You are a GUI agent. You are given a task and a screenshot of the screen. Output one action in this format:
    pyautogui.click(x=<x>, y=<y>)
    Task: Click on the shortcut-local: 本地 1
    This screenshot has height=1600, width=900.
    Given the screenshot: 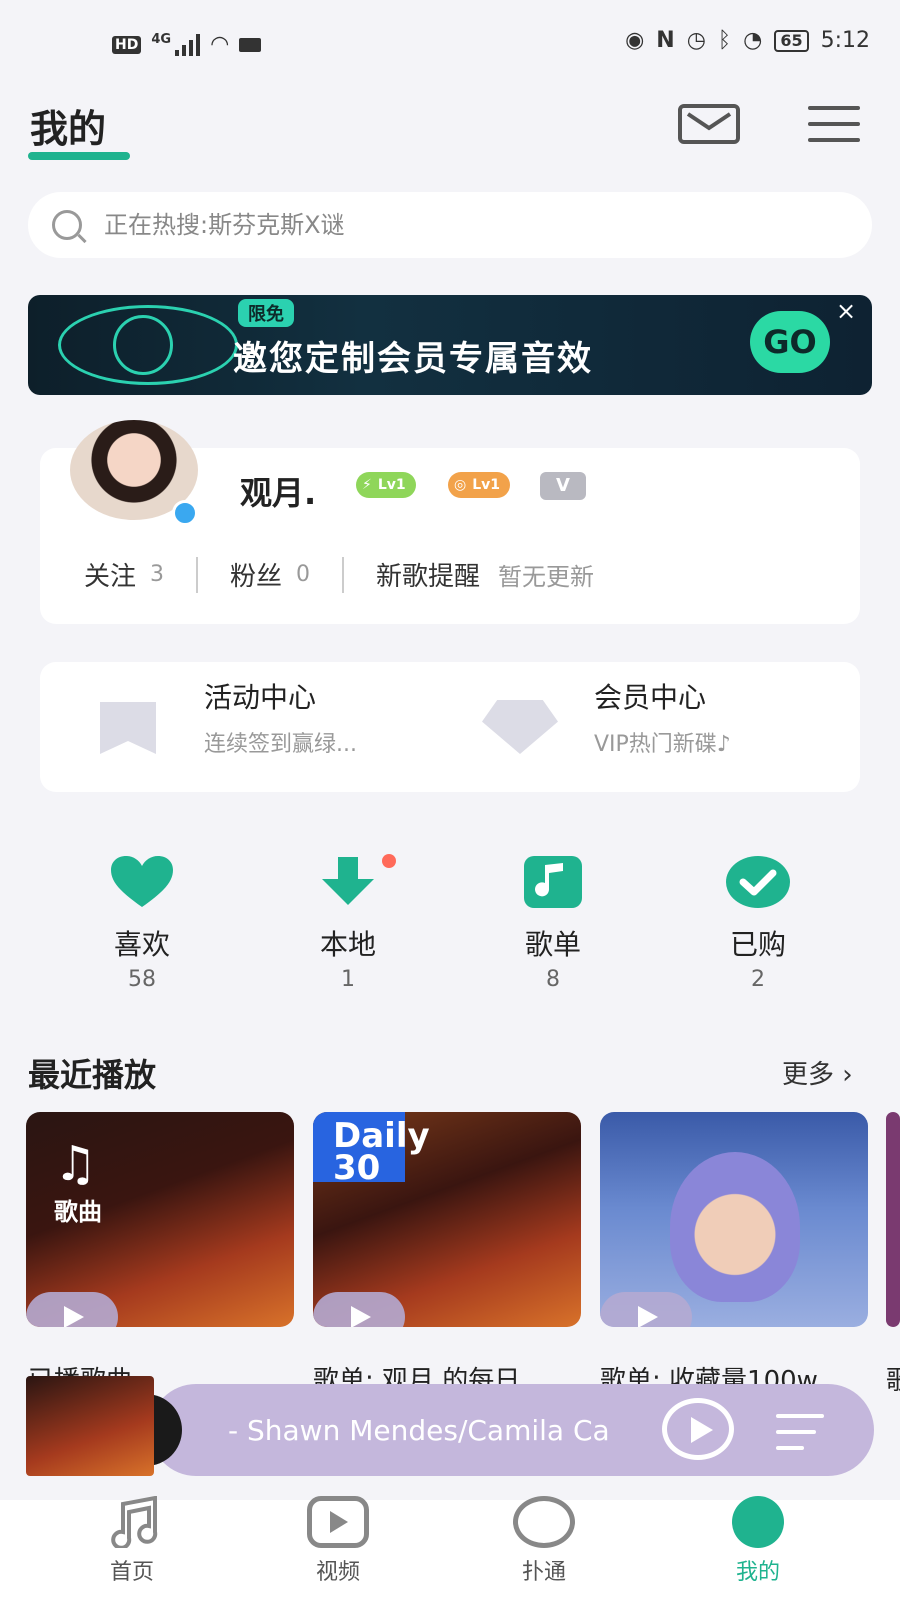 What is the action you would take?
    pyautogui.click(x=348, y=923)
    